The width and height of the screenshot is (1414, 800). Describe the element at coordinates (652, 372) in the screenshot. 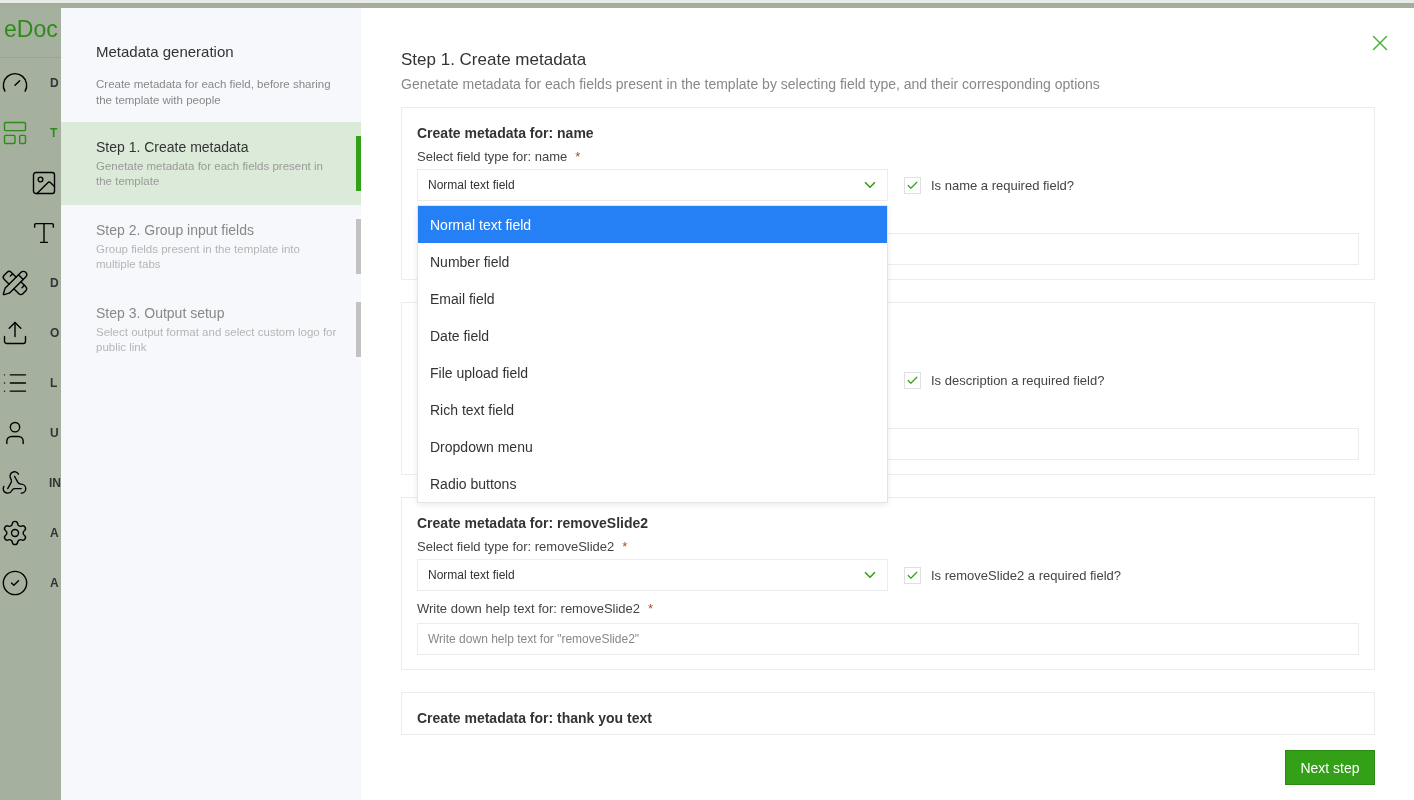

I see `dropdown-option: File upload field` at that location.